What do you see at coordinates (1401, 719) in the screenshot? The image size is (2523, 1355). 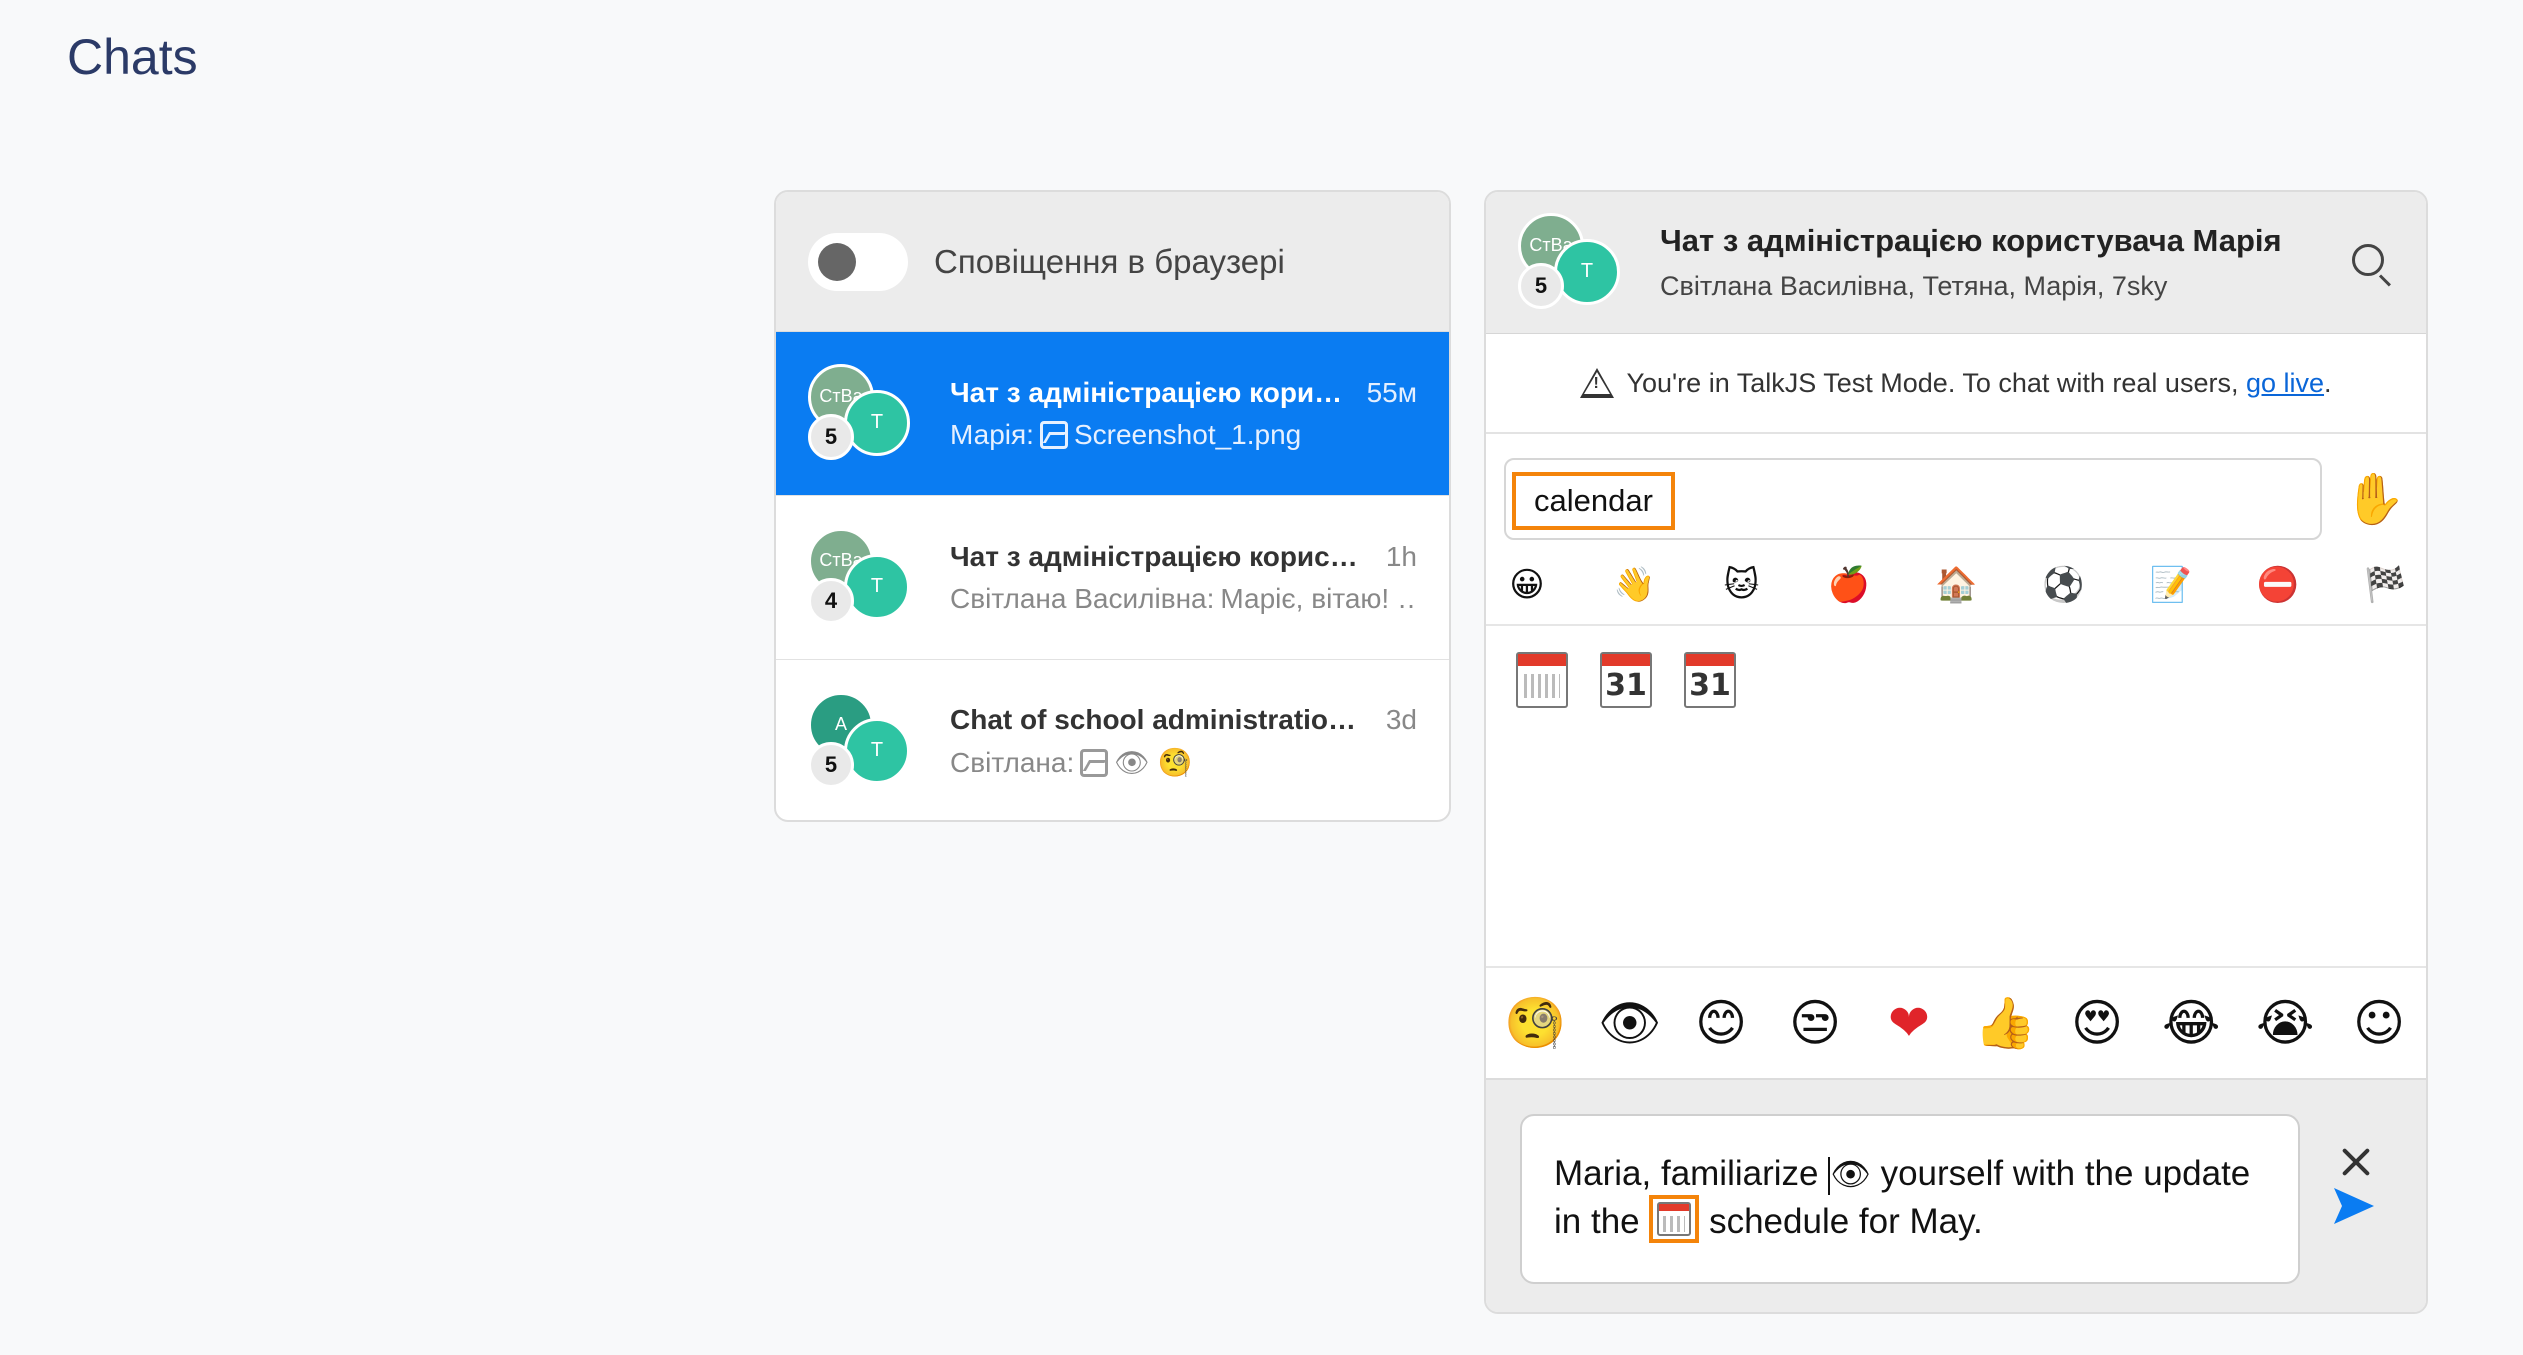 I see `conversation-time: 3d` at bounding box center [1401, 719].